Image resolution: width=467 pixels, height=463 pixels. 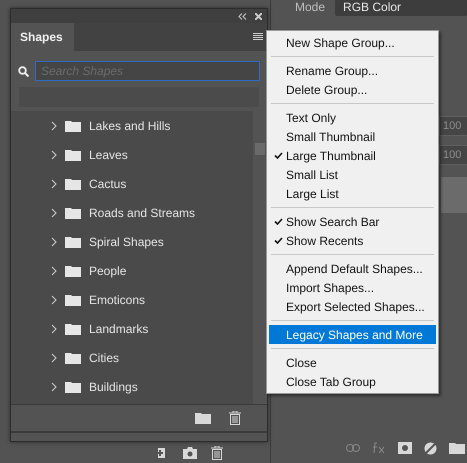 What do you see at coordinates (126, 241) in the screenshot?
I see `group-name: Spiral Shapes` at bounding box center [126, 241].